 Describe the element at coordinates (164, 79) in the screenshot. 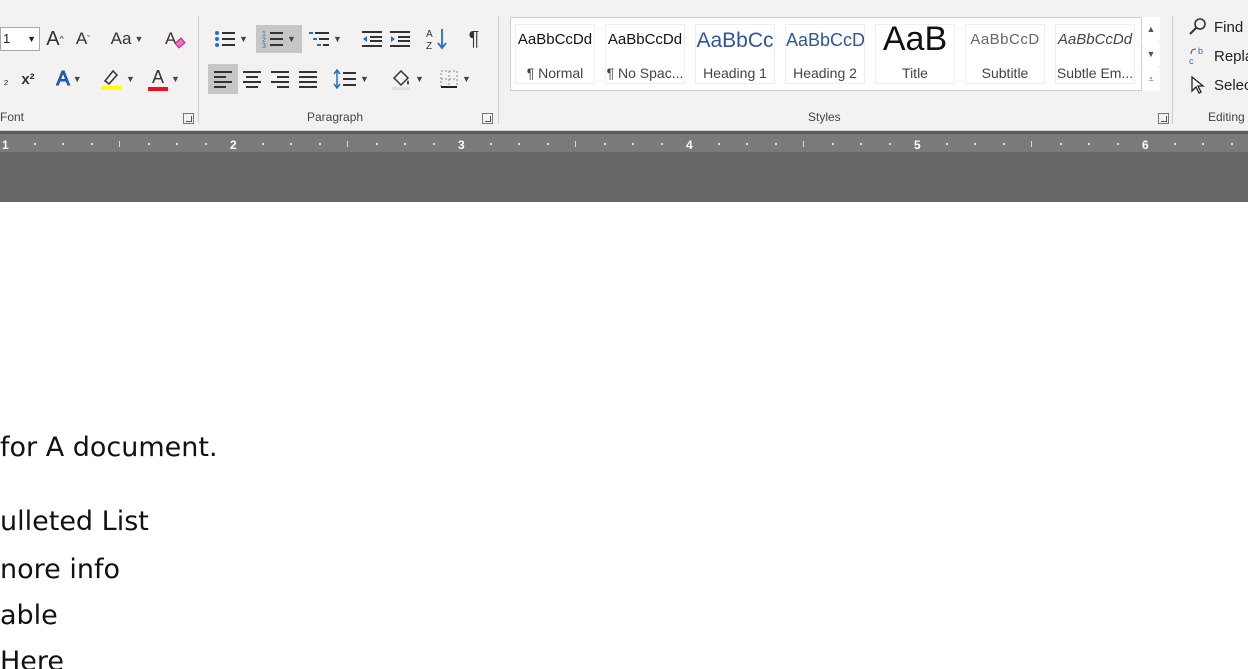

I see `font-color-button: A ▼` at that location.